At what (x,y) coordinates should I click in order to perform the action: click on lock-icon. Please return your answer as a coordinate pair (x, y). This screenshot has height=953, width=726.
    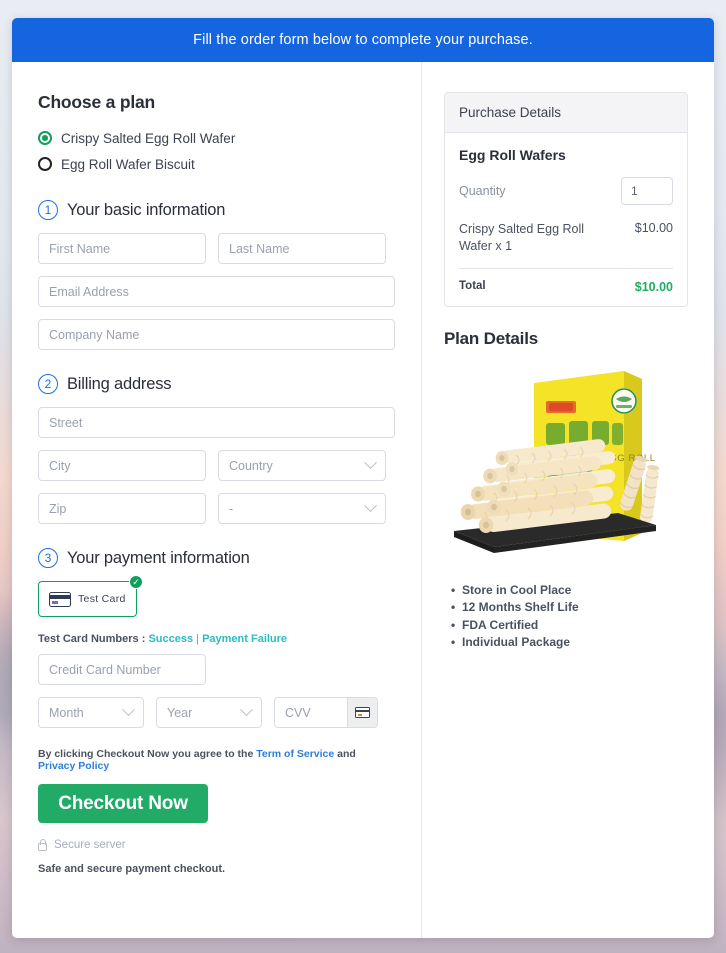
    Looking at the image, I should click on (42, 844).